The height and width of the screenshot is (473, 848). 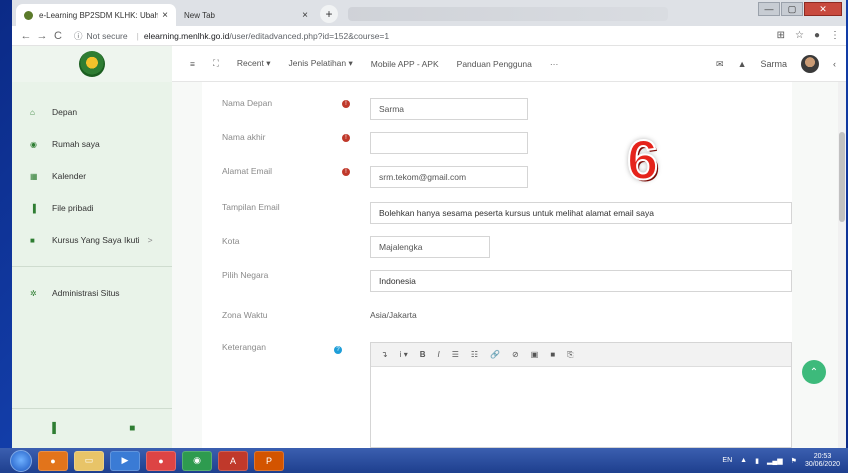 I want to click on city-input: Majalengka, so click(x=430, y=247).